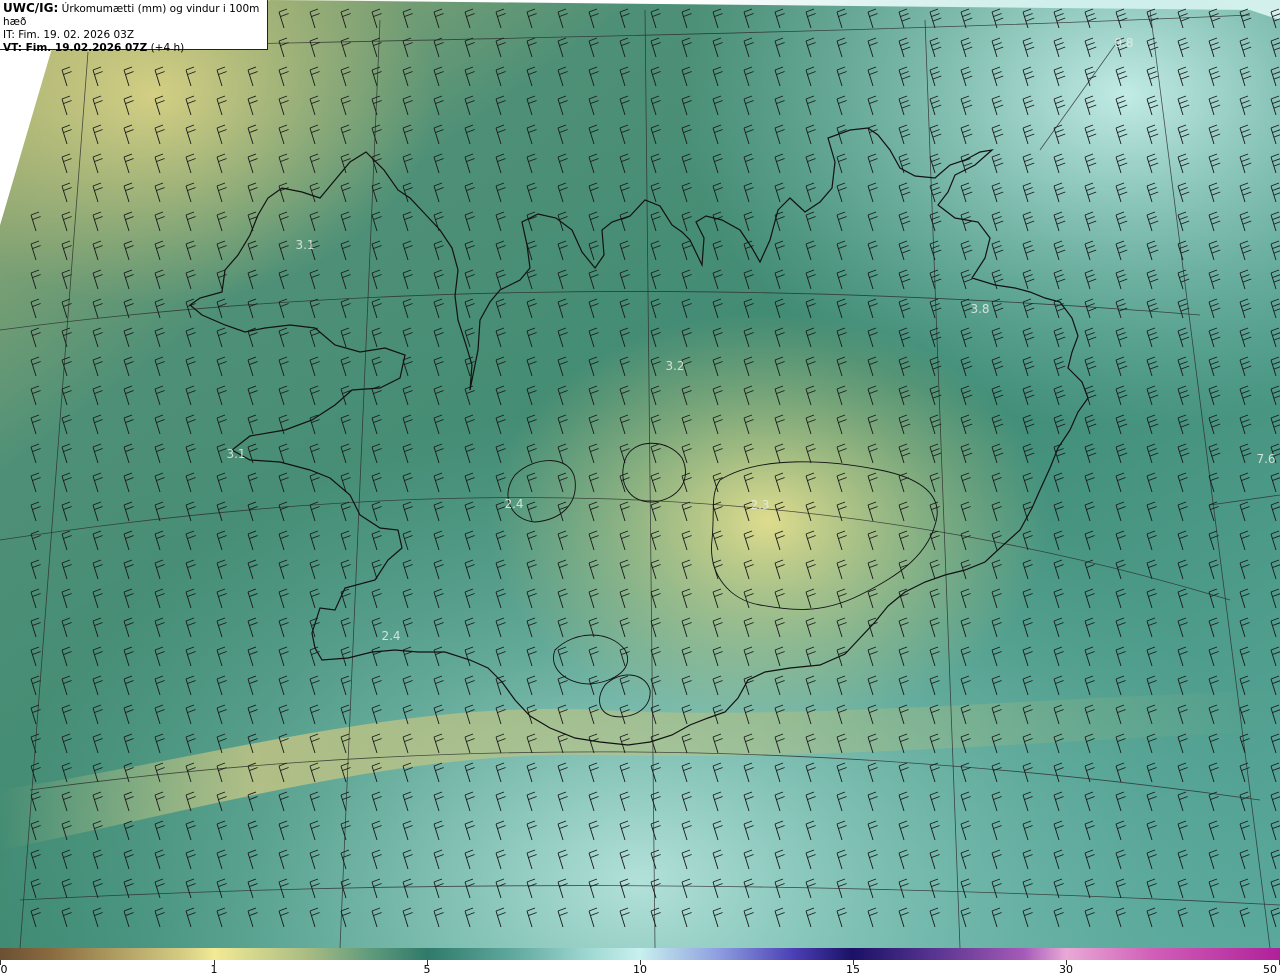  Describe the element at coordinates (674, 366) in the screenshot. I see `precip-value-label: 3.2` at that location.